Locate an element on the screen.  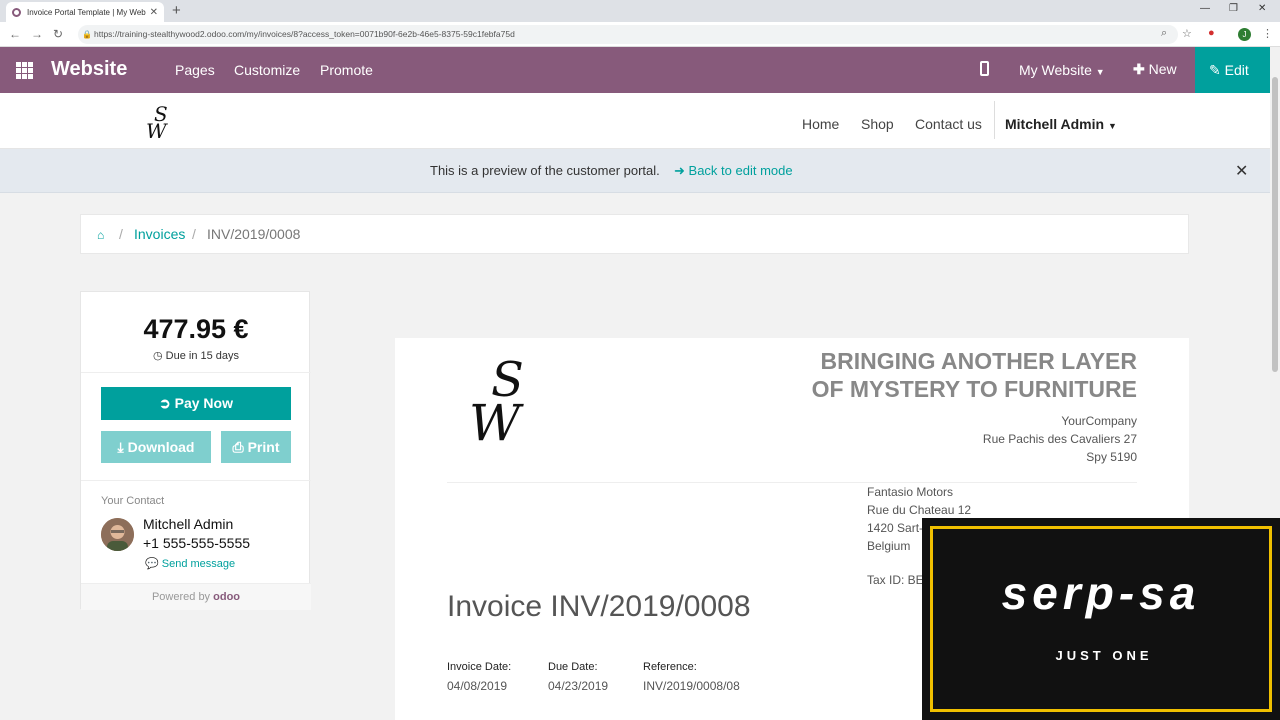
back-to-edit-label: Back to edit mode is located at coordinates (740, 170).